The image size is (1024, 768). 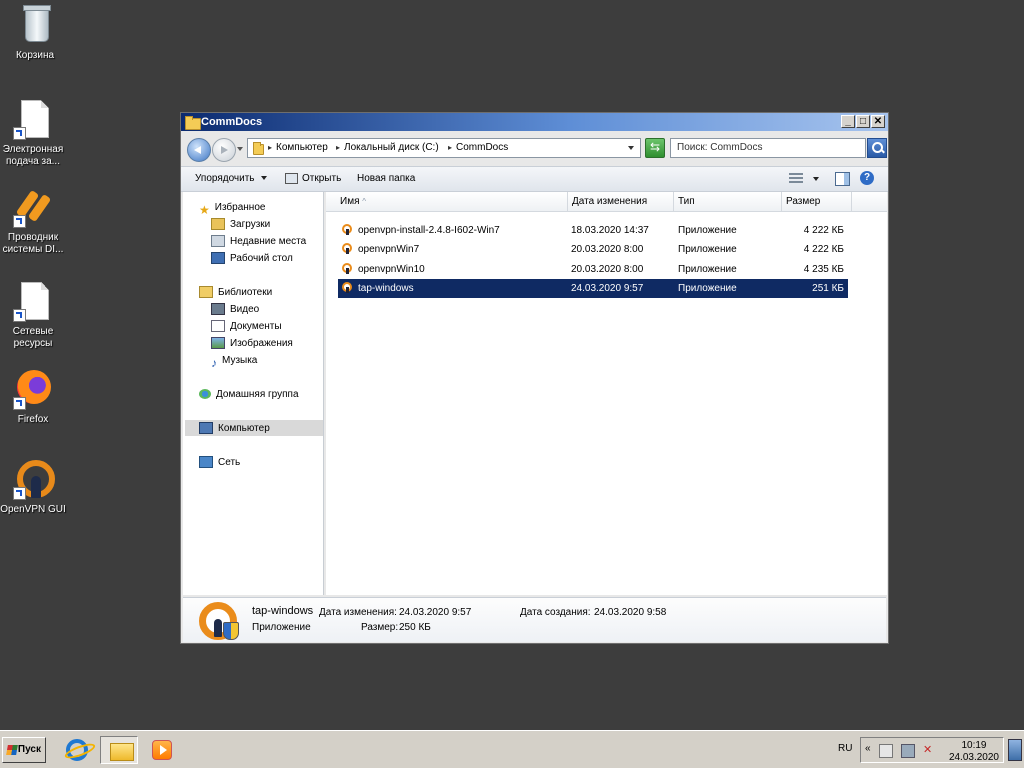 I want to click on view-options-dropdown, so click(x=816, y=179).